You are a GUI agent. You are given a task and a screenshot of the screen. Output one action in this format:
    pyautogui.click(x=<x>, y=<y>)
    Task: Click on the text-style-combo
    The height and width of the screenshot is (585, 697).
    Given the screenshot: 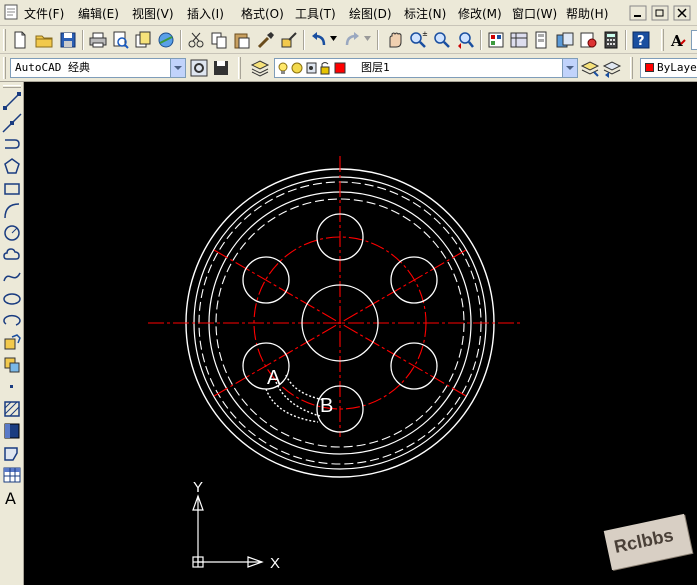 What is the action you would take?
    pyautogui.click(x=694, y=40)
    